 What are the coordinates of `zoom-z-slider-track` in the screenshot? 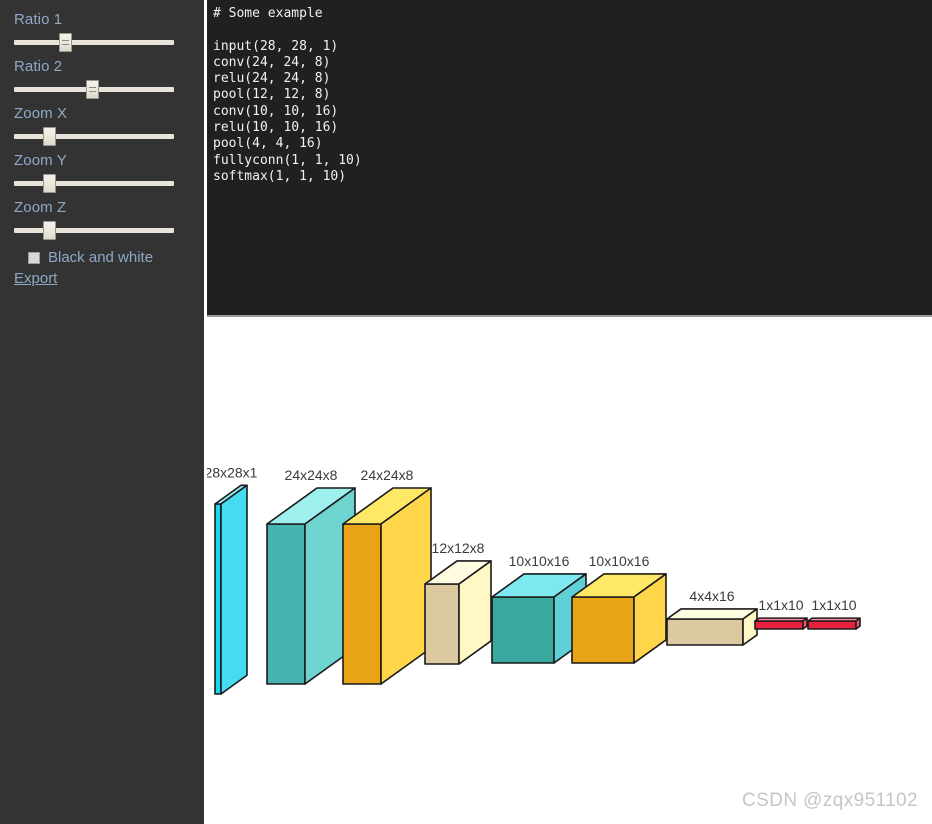 It's located at (94, 230).